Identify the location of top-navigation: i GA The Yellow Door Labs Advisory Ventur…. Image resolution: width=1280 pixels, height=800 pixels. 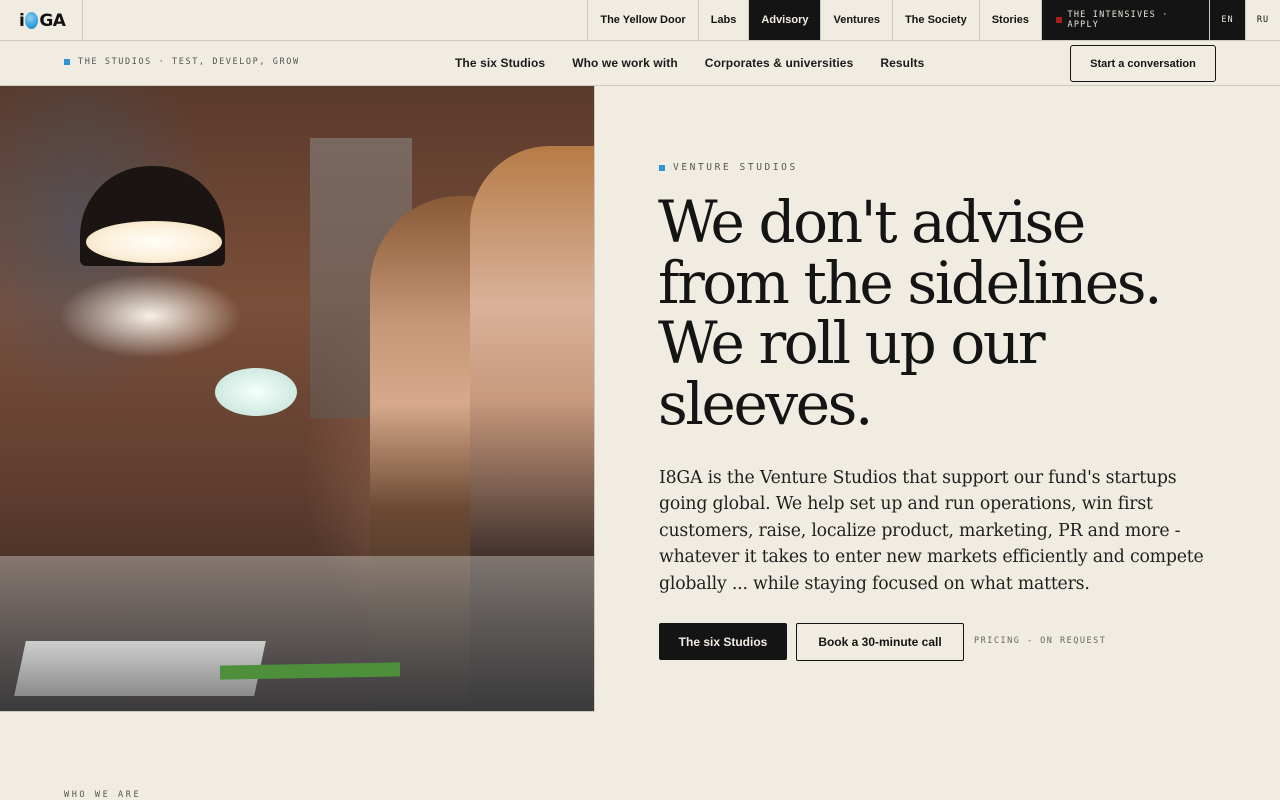
(640, 20).